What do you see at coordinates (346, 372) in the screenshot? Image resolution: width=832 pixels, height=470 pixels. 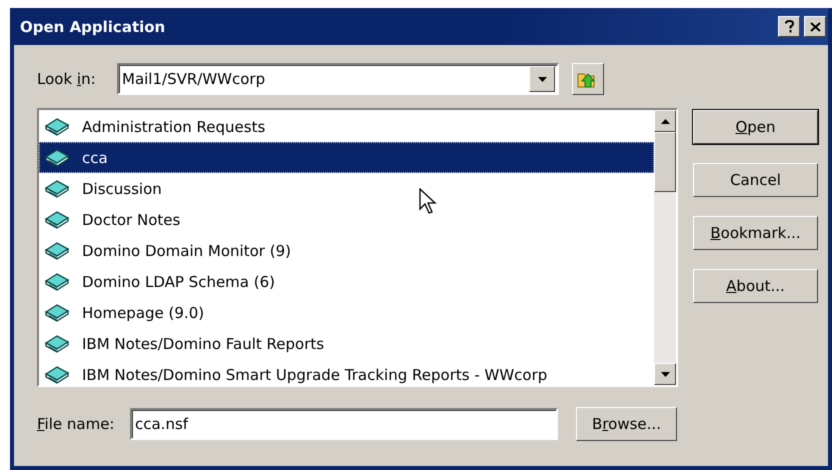 I see `database-item: IBM Notes/Domino Smart Upgrade Tracking Reports - WWcorp` at bounding box center [346, 372].